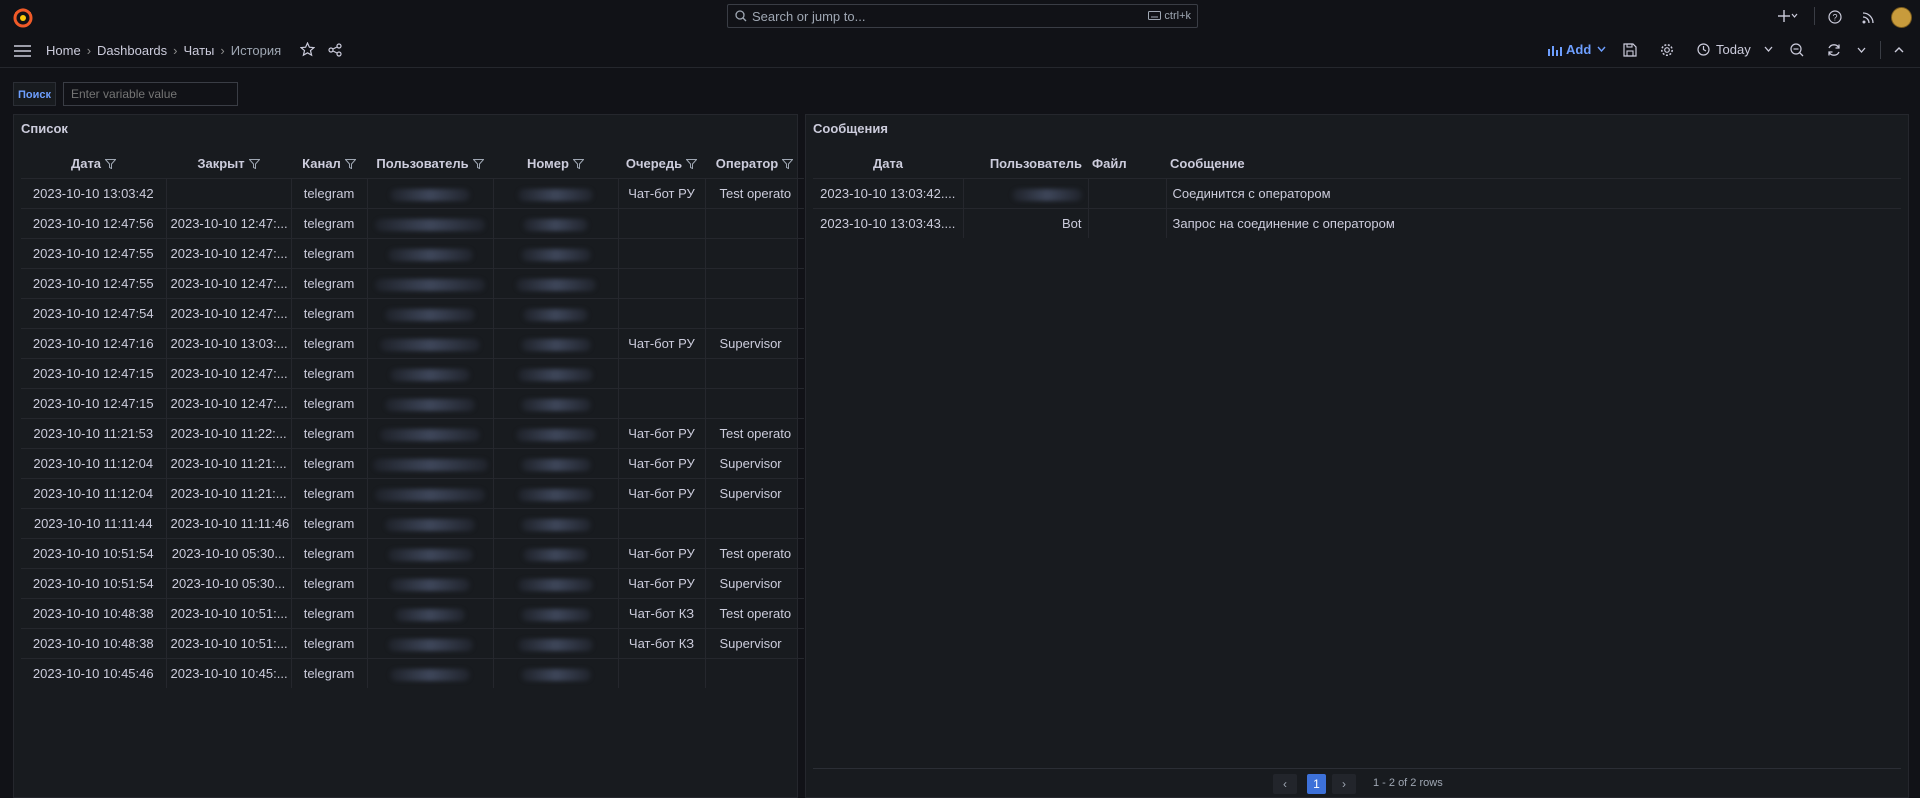 This screenshot has width=1920, height=798. Describe the element at coordinates (1788, 16) in the screenshot. I see `new-plus-icon` at that location.